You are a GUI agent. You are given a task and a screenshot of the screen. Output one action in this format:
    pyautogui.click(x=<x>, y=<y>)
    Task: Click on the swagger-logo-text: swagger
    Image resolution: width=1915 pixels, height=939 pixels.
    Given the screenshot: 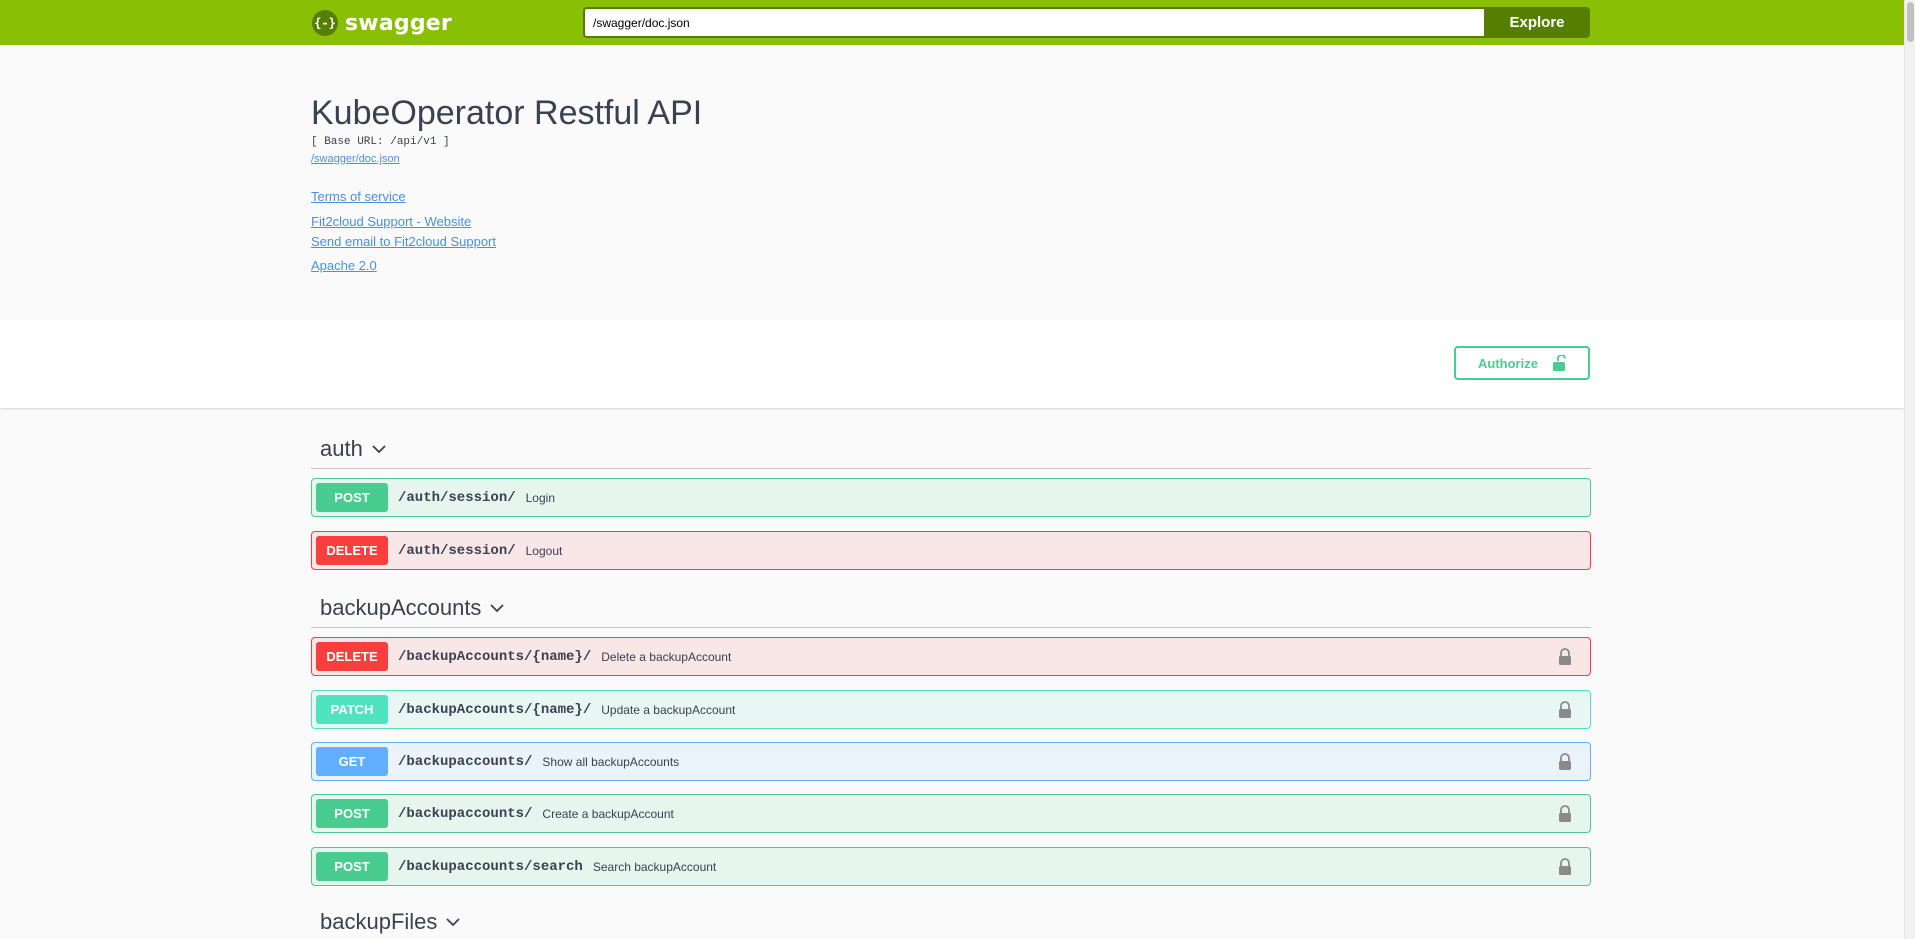 What is the action you would take?
    pyautogui.click(x=398, y=23)
    